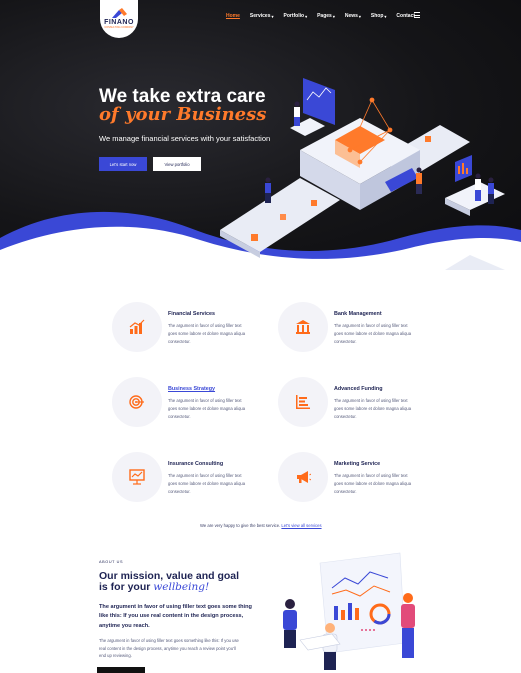 The image size is (521, 673). I want to click on brand-name: FINANO, so click(119, 23).